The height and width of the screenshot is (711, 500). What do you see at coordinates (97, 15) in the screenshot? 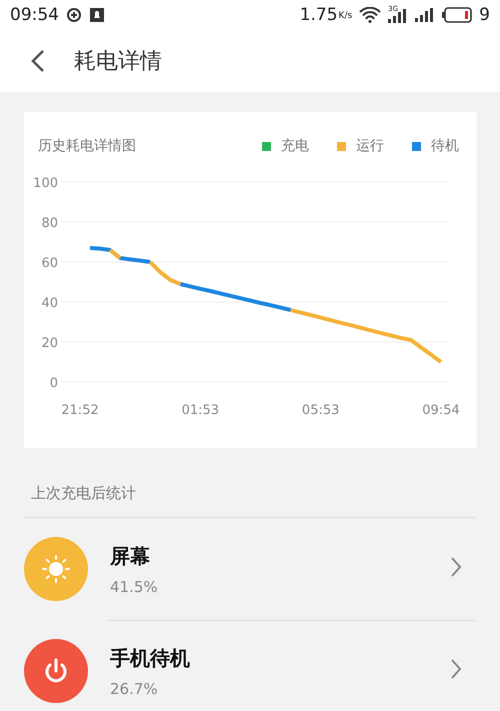
I see `notification-icon` at bounding box center [97, 15].